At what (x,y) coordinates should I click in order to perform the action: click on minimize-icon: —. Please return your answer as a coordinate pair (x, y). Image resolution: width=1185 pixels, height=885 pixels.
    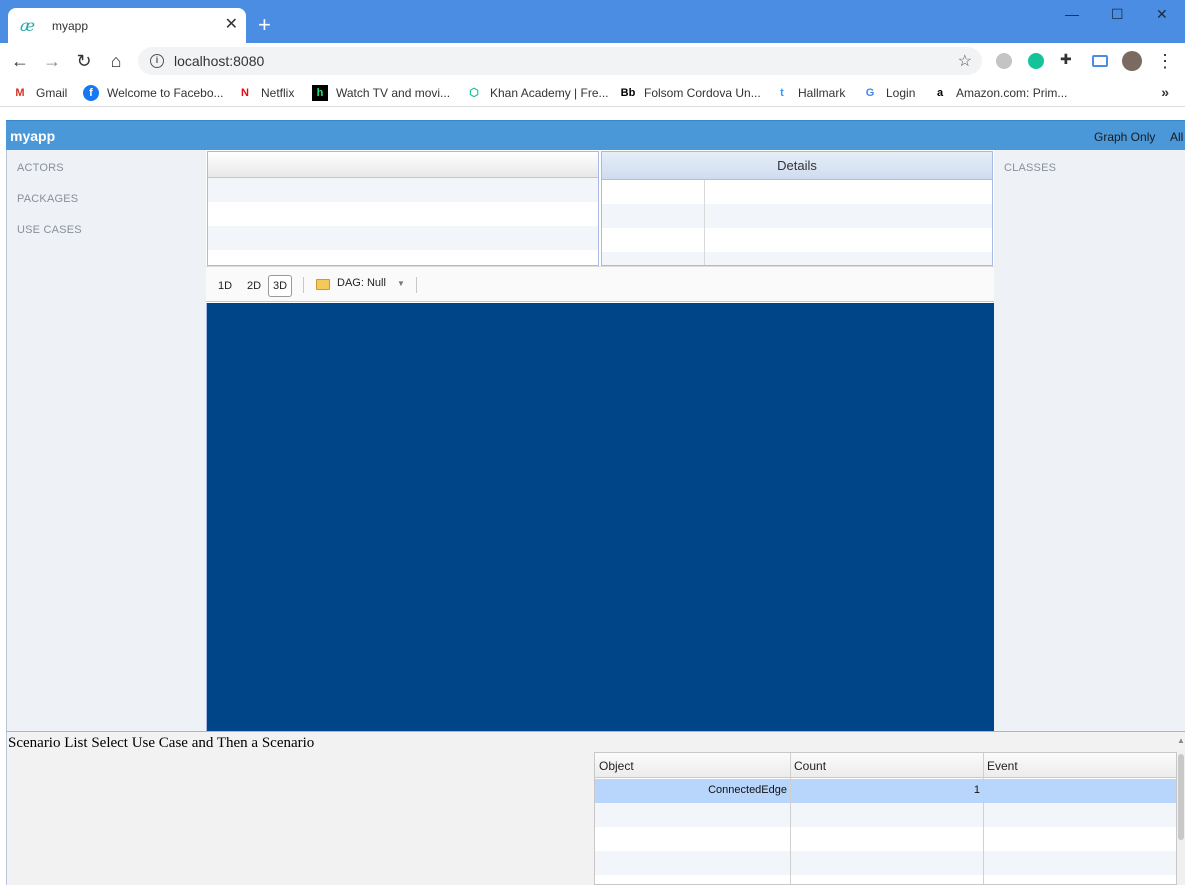
    Looking at the image, I should click on (1072, 14).